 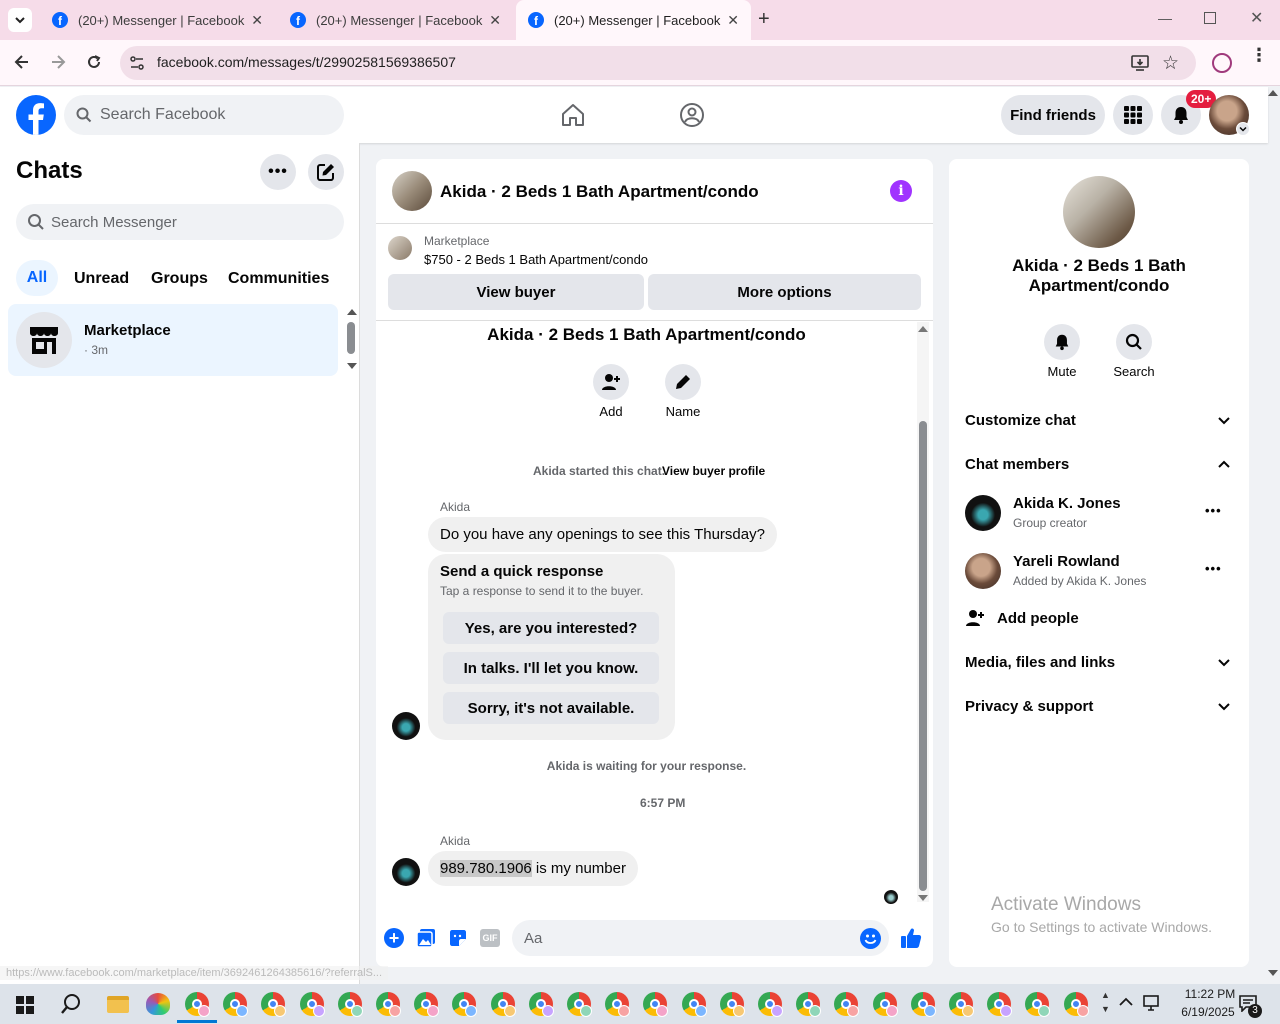 I want to click on conversation-title: Akida · 2 Beds 1 Bath Apartment/condo, so click(x=599, y=192).